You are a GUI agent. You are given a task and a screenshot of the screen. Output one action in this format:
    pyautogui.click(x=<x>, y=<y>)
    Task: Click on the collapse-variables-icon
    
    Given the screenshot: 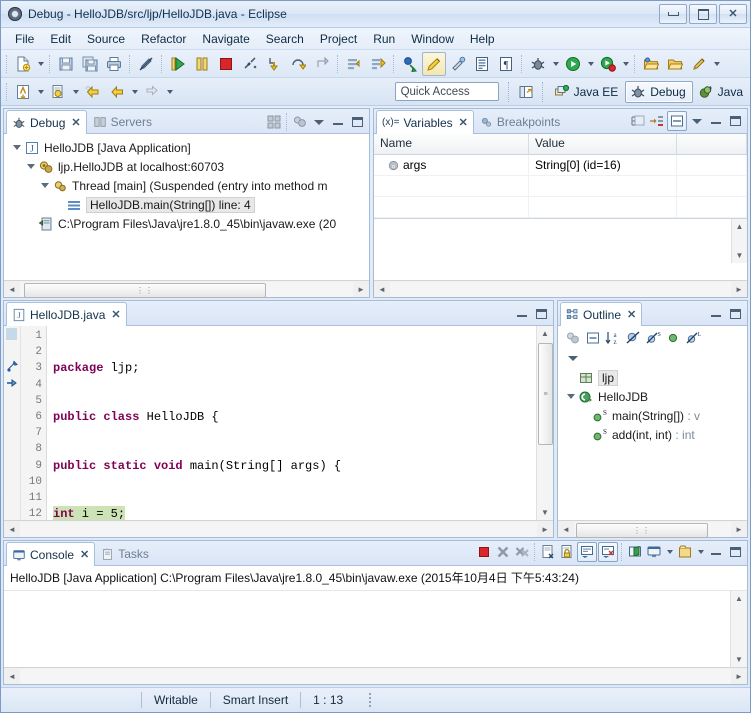 What is the action you would take?
    pyautogui.click(x=657, y=121)
    